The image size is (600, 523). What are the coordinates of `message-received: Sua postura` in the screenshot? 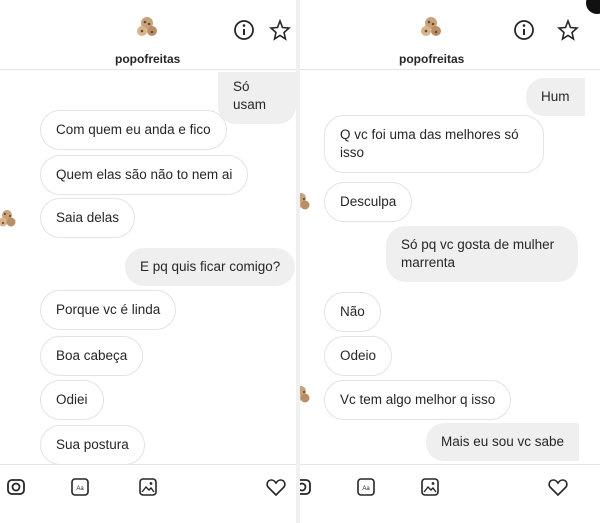 It's located at (92, 445).